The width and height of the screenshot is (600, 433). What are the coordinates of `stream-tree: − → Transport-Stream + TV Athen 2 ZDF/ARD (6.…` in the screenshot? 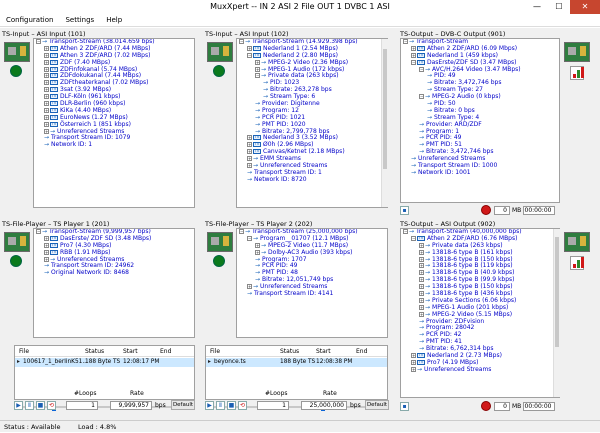 It's located at (480, 120).